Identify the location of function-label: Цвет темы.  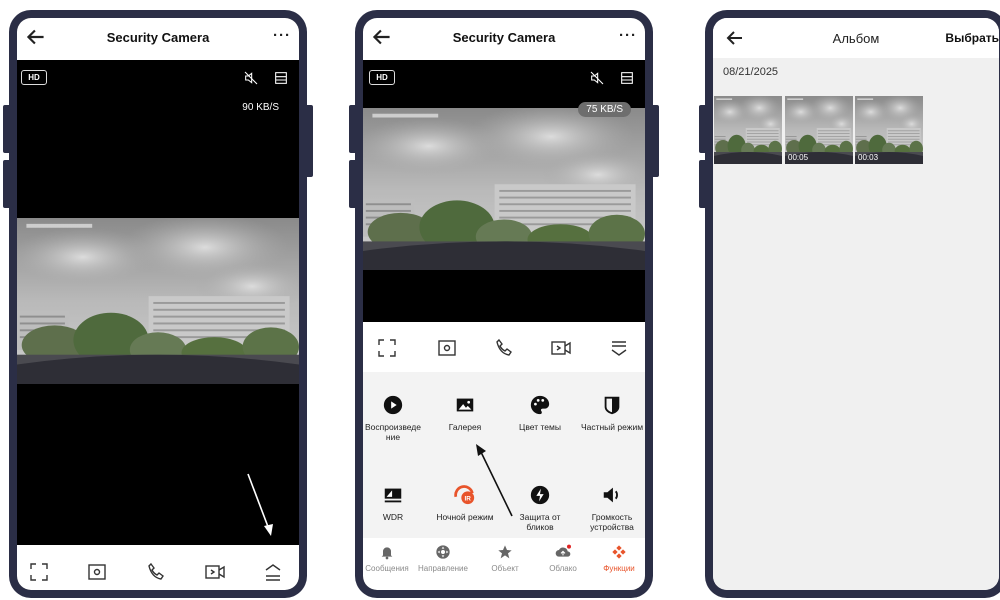
(540, 427).